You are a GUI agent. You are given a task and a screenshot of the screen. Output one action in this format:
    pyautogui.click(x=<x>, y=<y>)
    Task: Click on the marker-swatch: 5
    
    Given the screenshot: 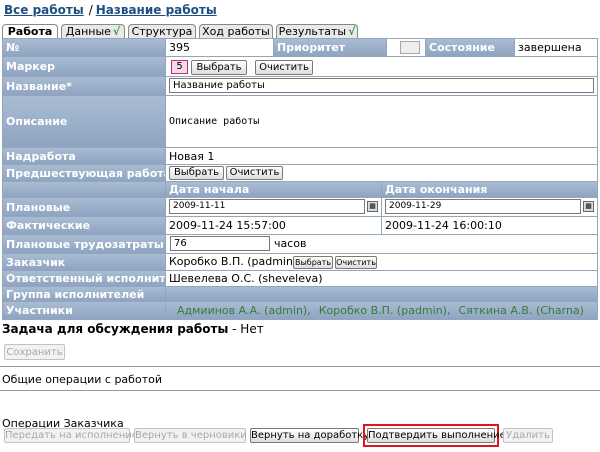 What is the action you would take?
    pyautogui.click(x=179, y=67)
    